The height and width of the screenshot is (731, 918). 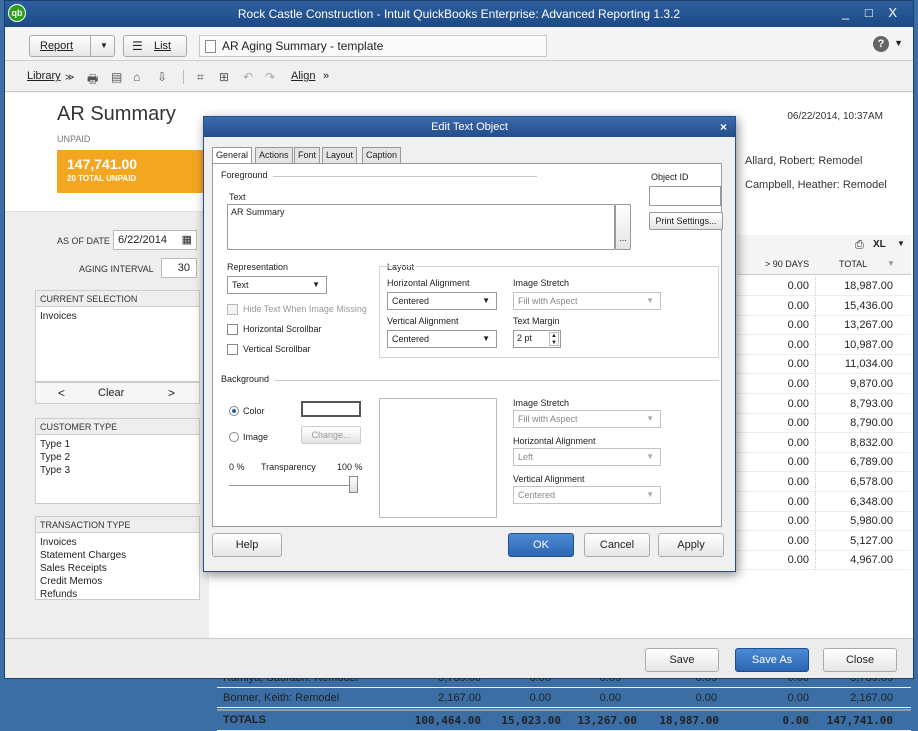 What do you see at coordinates (303, 76) in the screenshot?
I see `align-menu: Align` at bounding box center [303, 76].